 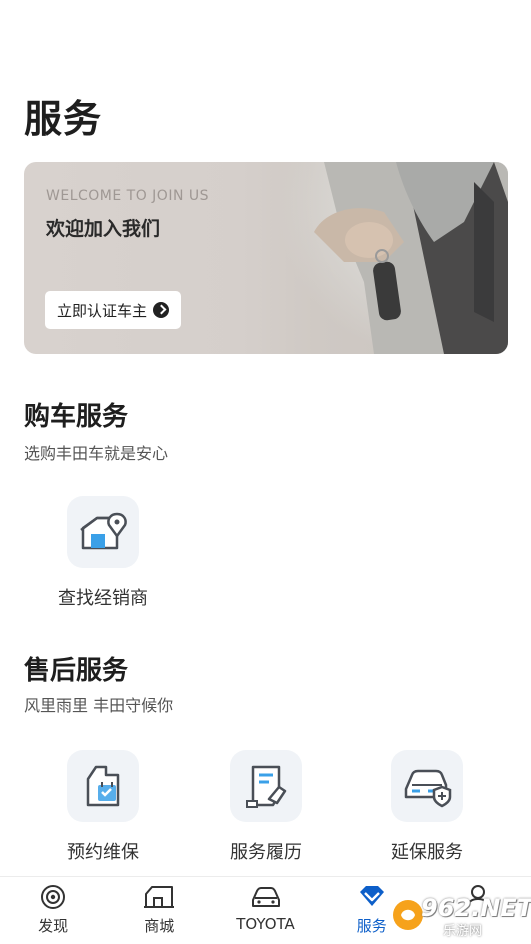 I want to click on maintenance-booking-button: 预约维保, so click(x=103, y=807).